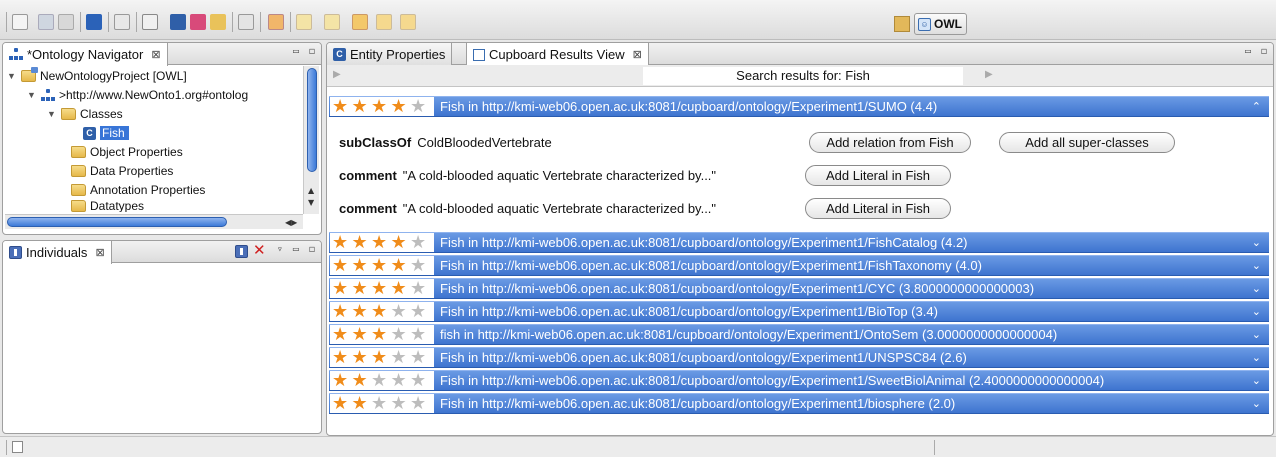  I want to click on tree-item-datatypes: Datatypes, so click(107, 206).